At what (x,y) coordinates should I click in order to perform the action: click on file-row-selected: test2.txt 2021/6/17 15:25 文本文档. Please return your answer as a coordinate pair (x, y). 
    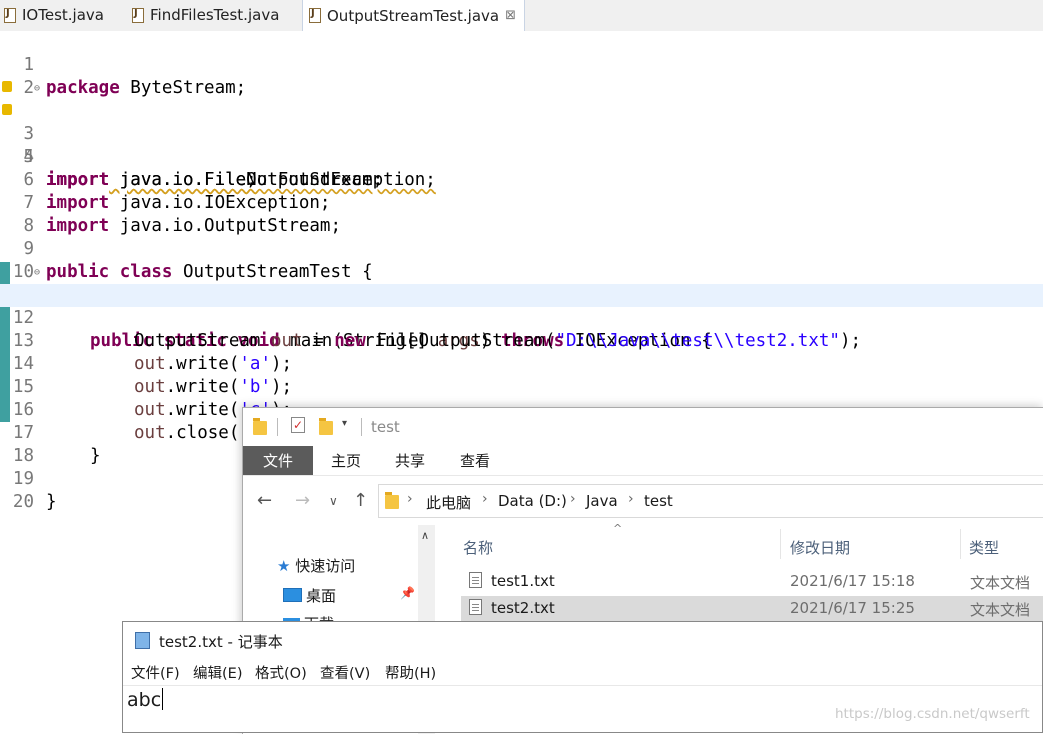
    Looking at the image, I should click on (752, 608).